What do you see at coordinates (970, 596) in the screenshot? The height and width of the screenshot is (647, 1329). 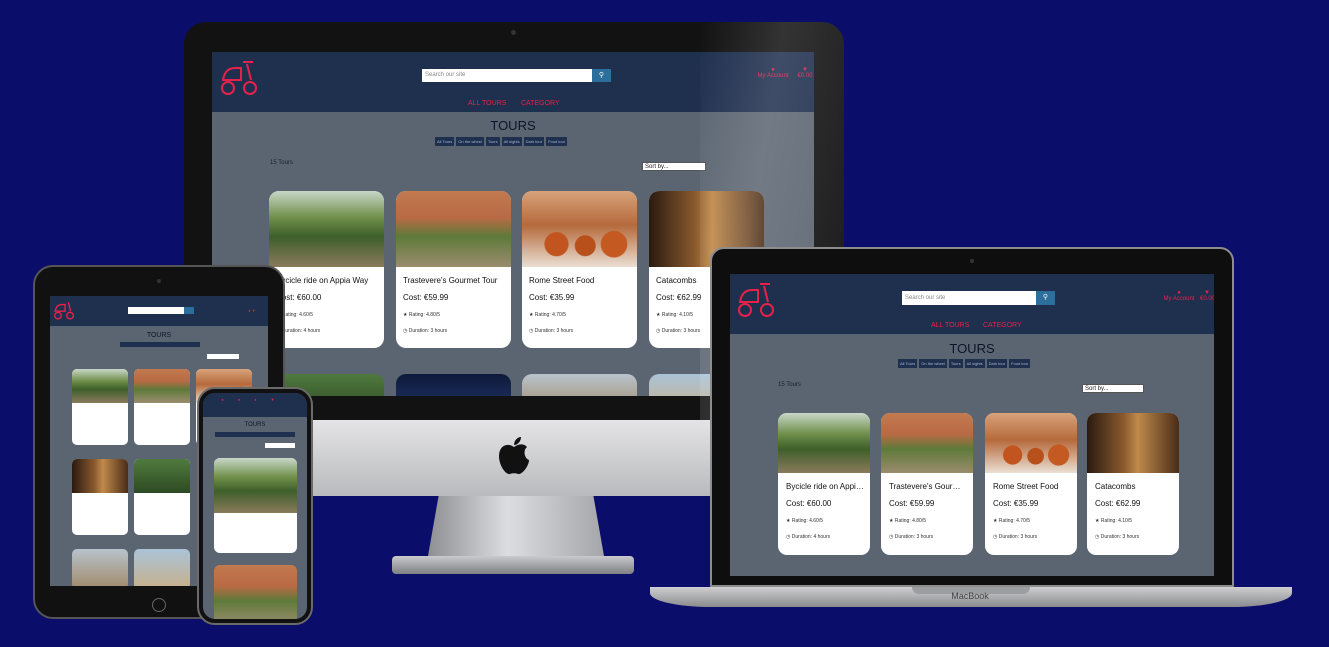 I see `macbook-label: MacBook` at bounding box center [970, 596].